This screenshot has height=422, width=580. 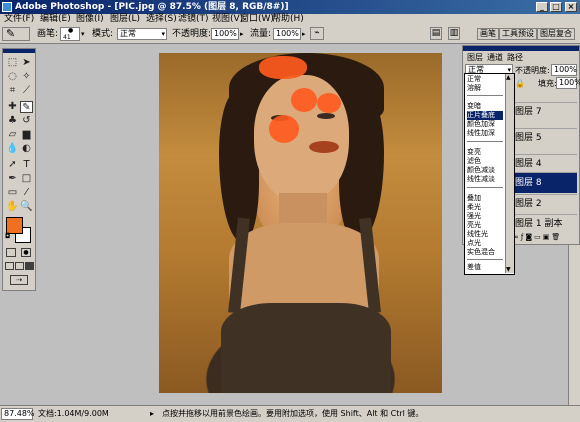 I want to click on blush-stroke-left-cheek, so click(x=284, y=129).